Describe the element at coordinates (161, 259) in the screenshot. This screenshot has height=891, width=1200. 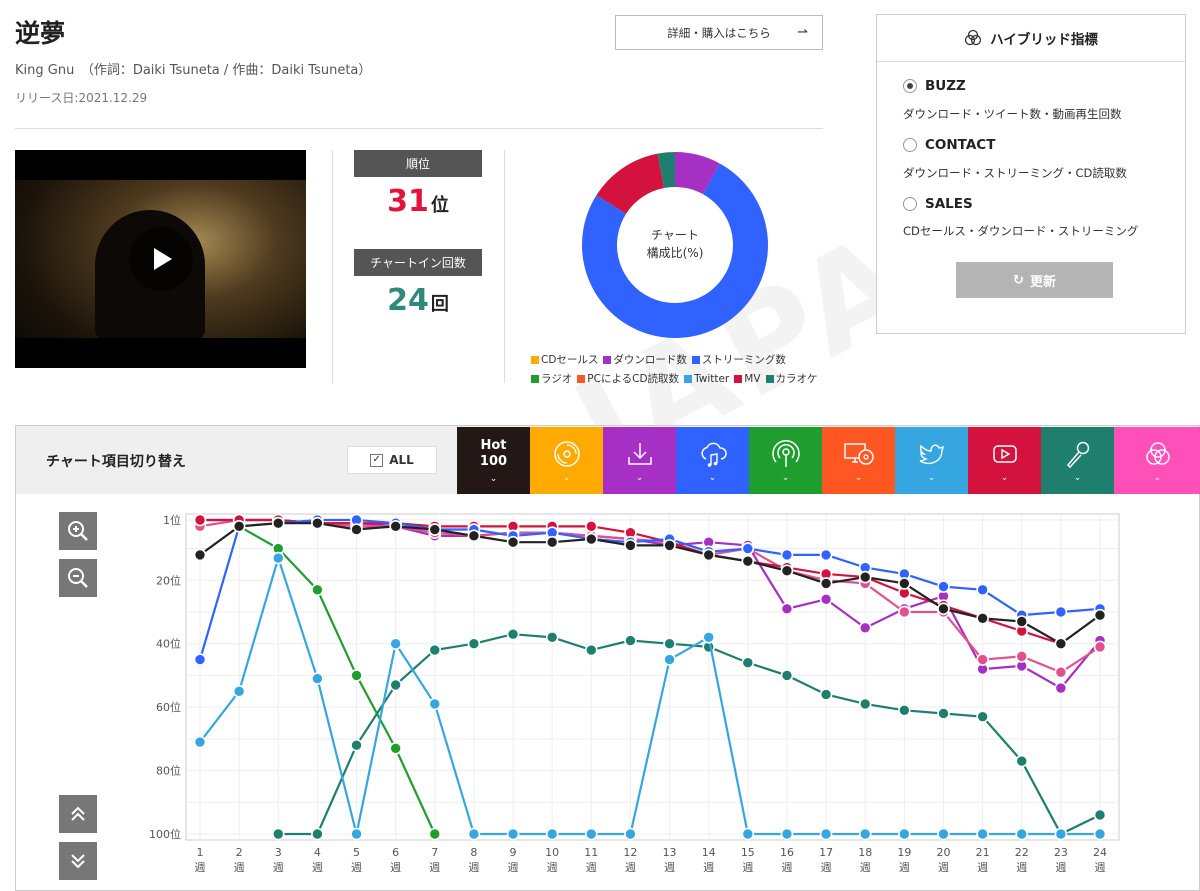
I see `play-button` at that location.